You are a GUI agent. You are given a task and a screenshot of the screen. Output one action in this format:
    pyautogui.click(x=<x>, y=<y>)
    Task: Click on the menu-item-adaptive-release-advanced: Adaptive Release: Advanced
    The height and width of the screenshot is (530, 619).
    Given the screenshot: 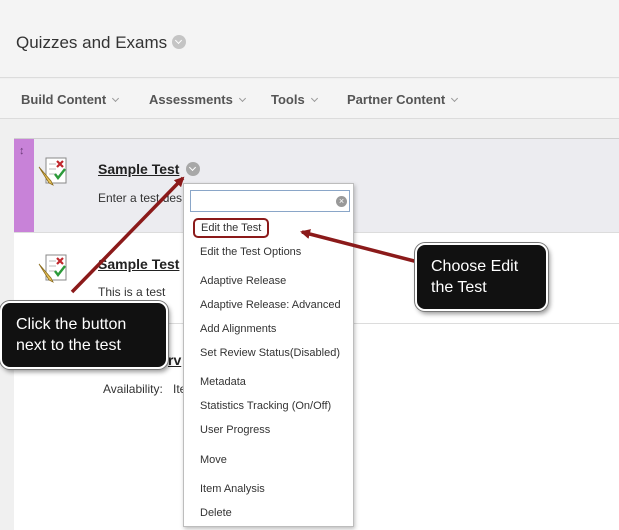 What is the action you would take?
    pyautogui.click(x=270, y=305)
    